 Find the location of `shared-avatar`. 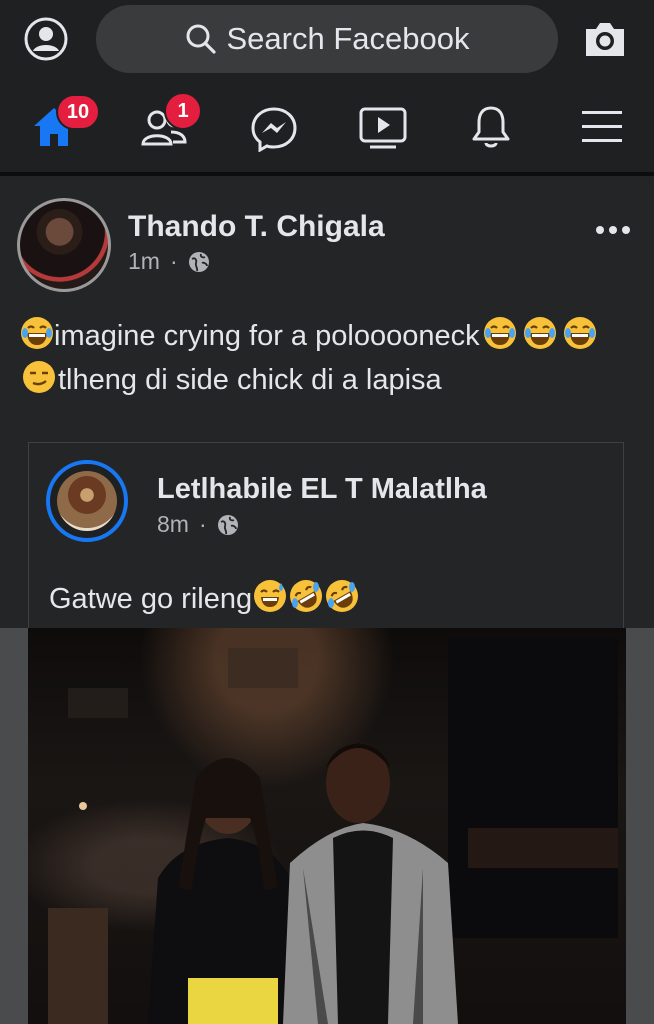

shared-avatar is located at coordinates (87, 501).